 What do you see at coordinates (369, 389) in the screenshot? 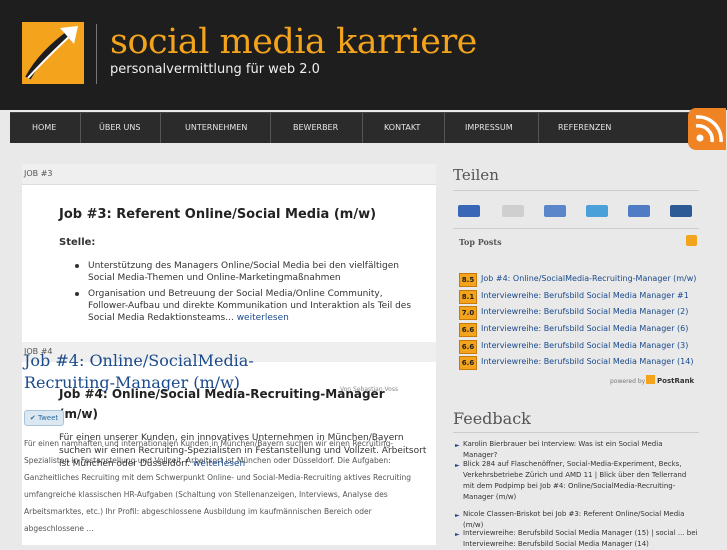
I see `job4-author: Von Sebastian Voss` at bounding box center [369, 389].